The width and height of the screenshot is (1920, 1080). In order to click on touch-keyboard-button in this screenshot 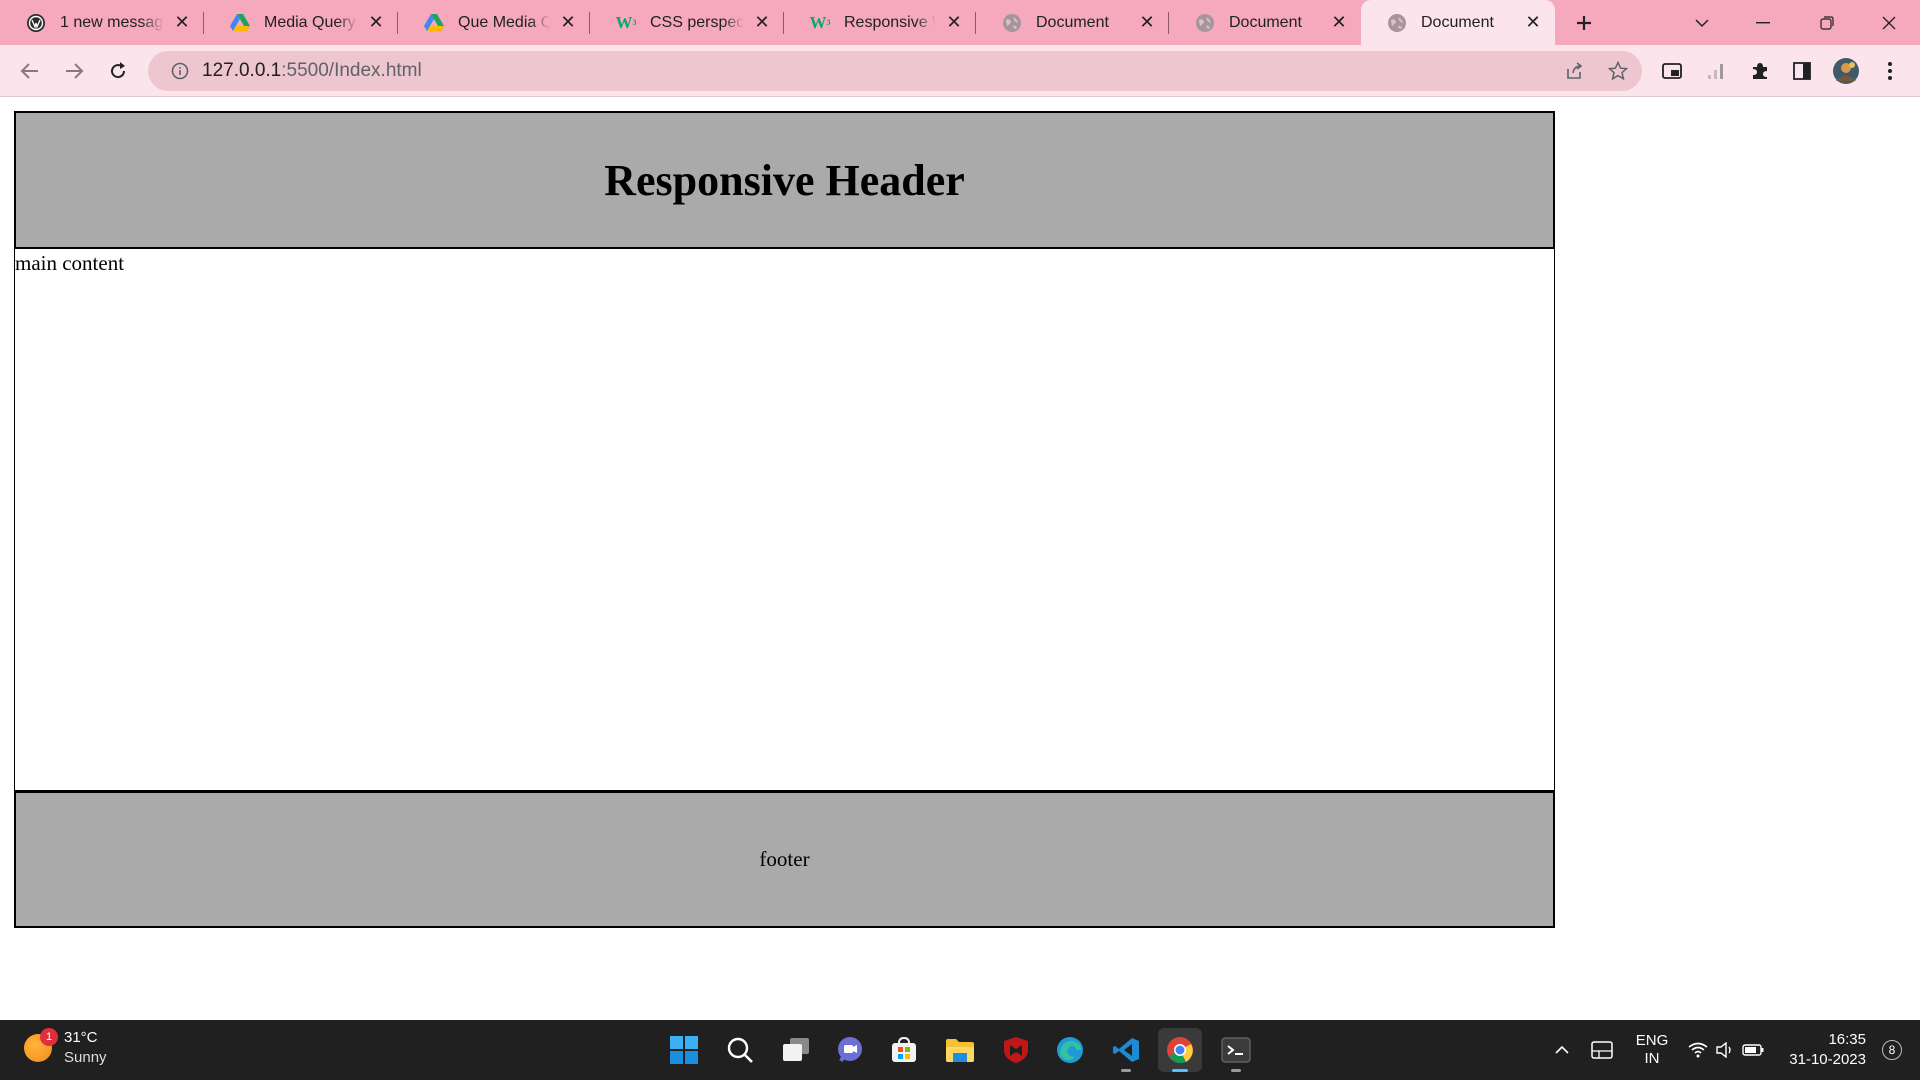, I will do `click(1602, 1050)`.